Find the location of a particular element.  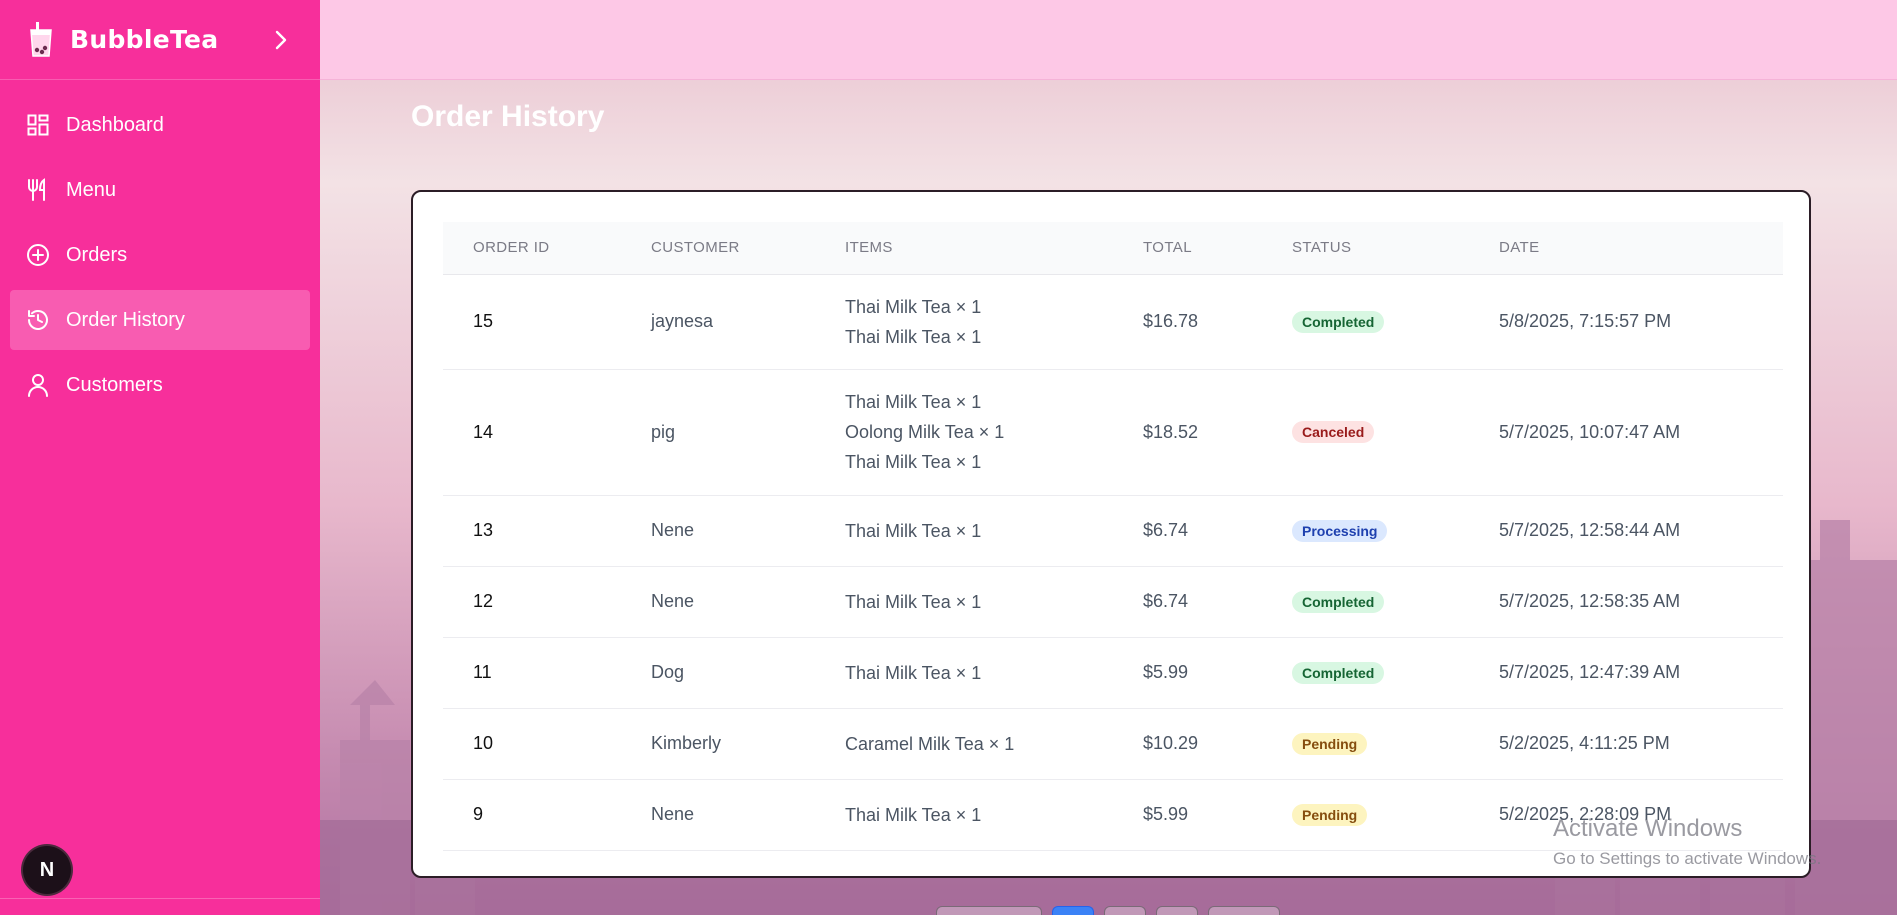

column-header-status: STATUS is located at coordinates (1365, 248).